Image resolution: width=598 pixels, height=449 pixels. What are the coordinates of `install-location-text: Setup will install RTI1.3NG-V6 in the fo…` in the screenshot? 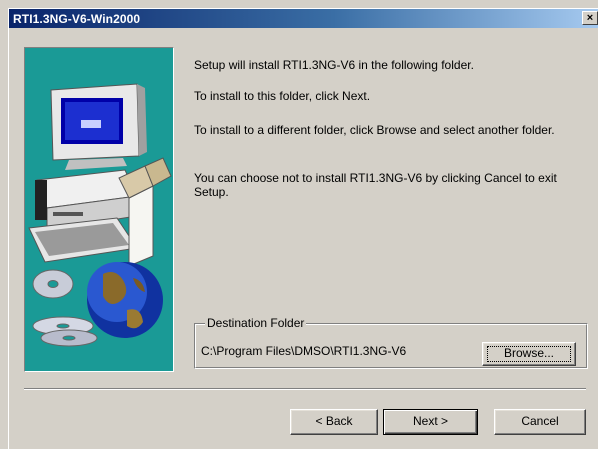 It's located at (334, 65).